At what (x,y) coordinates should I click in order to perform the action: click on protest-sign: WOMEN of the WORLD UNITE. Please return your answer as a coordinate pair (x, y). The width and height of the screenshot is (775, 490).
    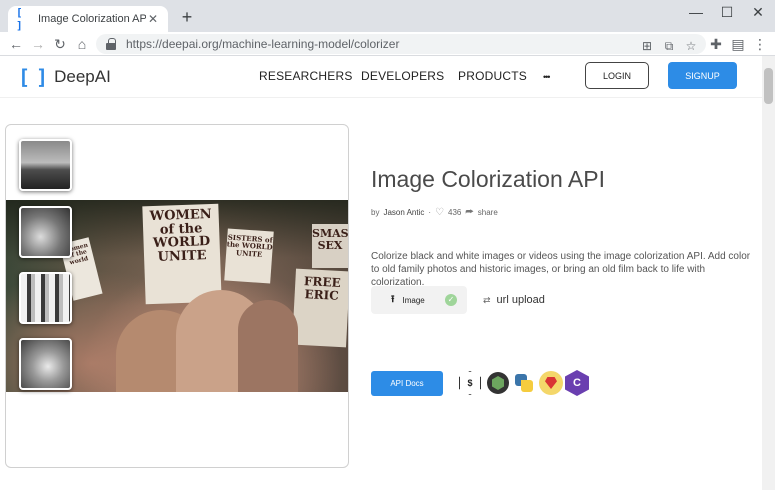
    Looking at the image, I should click on (182, 254).